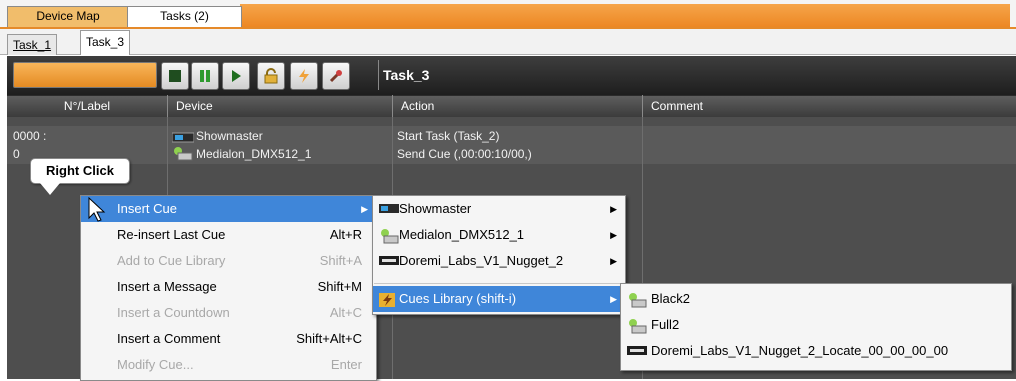  What do you see at coordinates (448, 136) in the screenshot?
I see `row-0-action: Start Task (Task_2)` at bounding box center [448, 136].